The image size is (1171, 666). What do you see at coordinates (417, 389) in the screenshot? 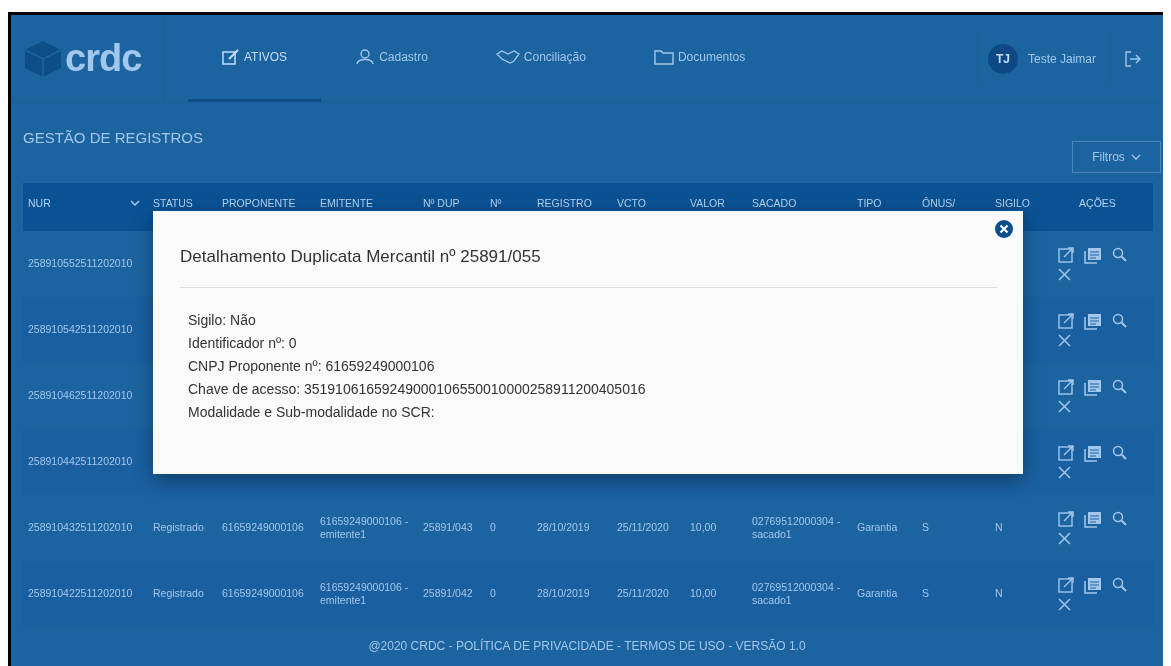
I see `detail-line: Chave de acesso: 35191061659249000106550010000258911200405016` at bounding box center [417, 389].